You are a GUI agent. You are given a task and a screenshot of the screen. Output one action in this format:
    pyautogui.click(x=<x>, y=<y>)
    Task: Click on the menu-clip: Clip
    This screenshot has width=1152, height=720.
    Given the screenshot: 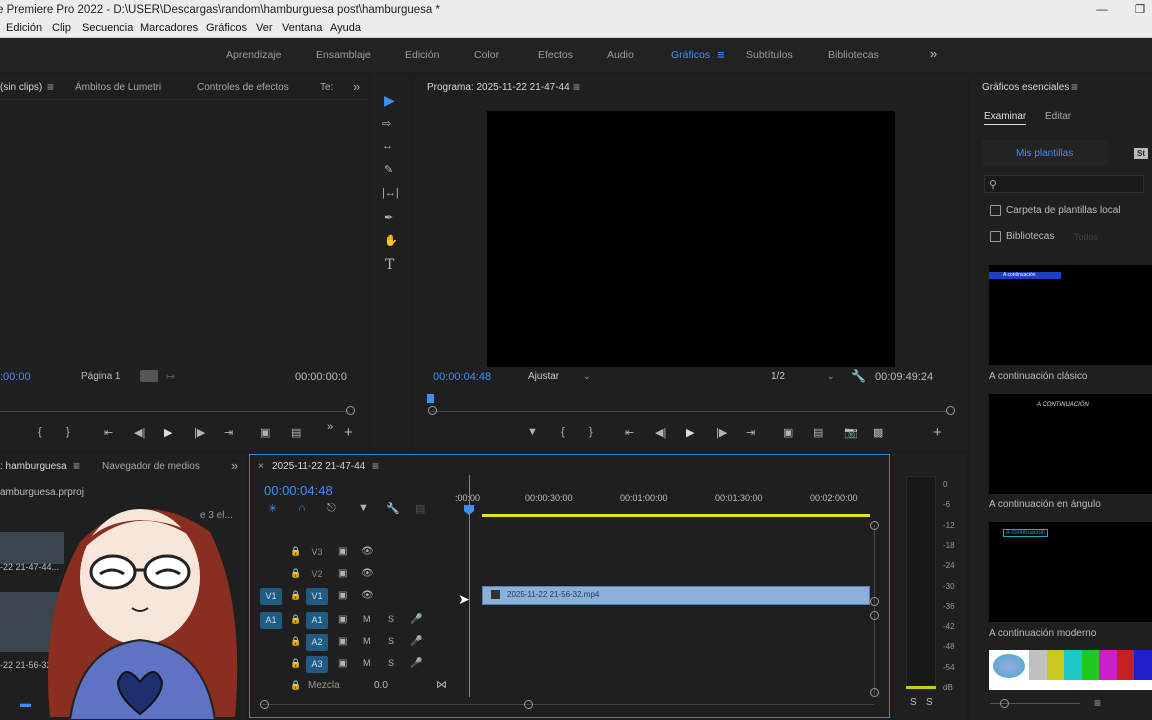 What is the action you would take?
    pyautogui.click(x=61, y=28)
    